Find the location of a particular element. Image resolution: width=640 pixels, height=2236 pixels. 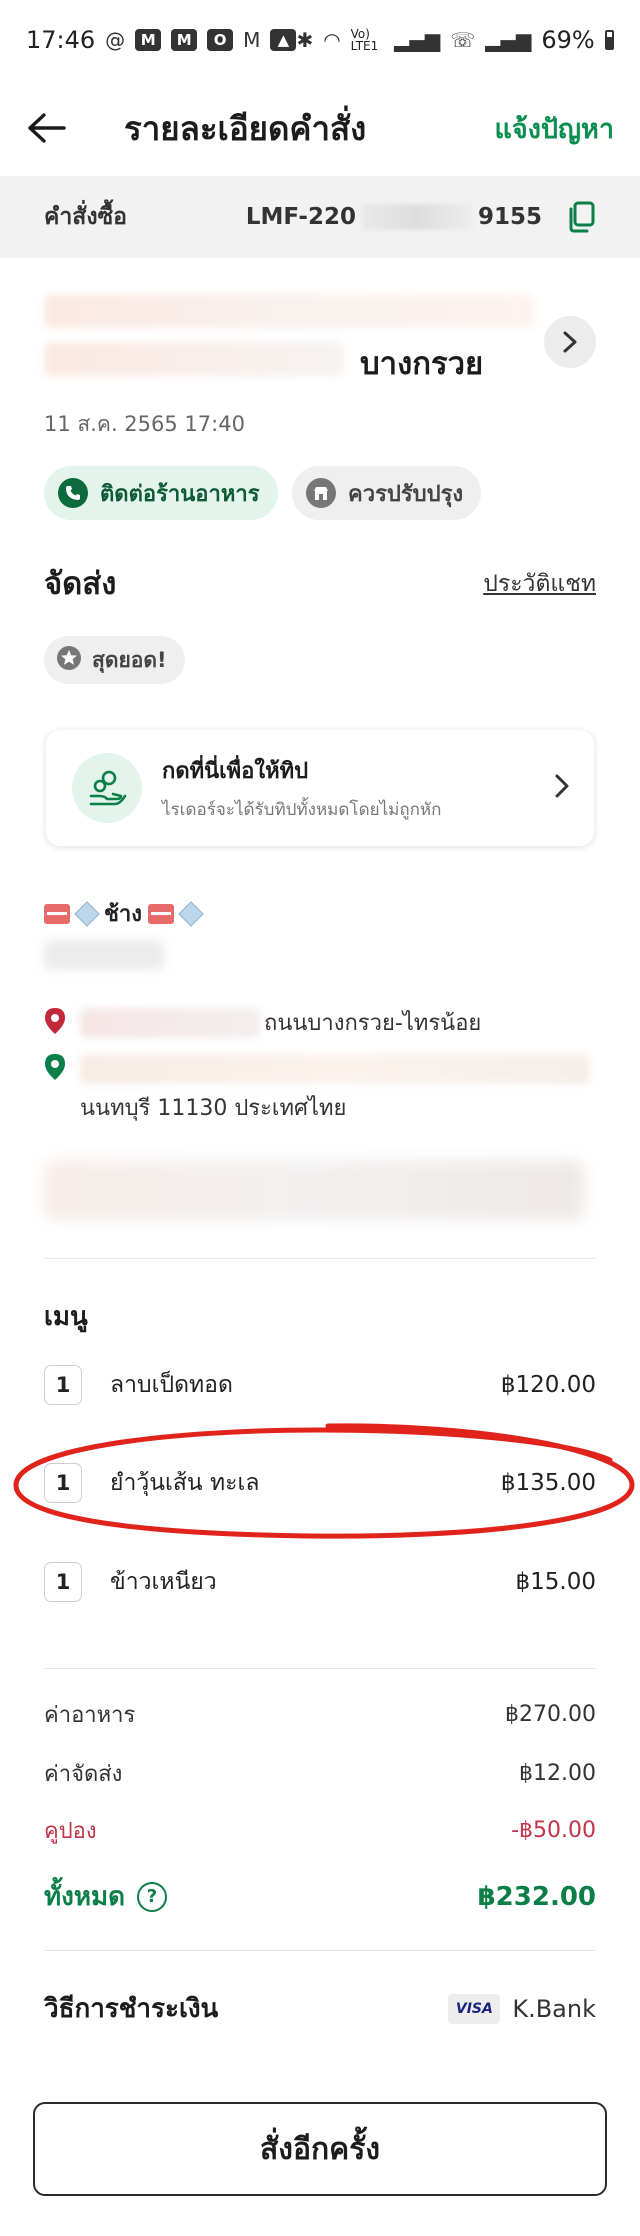

redacted-rider-info is located at coordinates (104, 955).